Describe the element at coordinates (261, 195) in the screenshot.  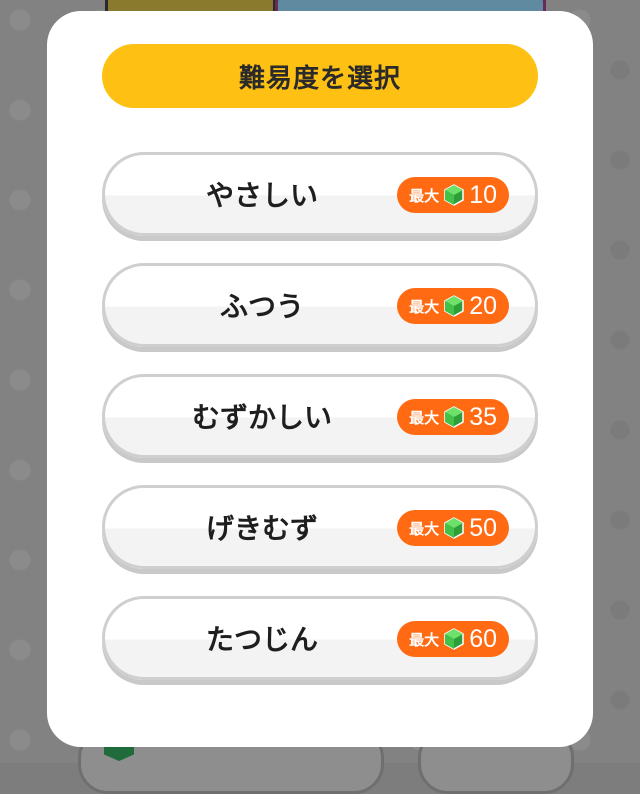
I see `difficulty-label: やさしい` at that location.